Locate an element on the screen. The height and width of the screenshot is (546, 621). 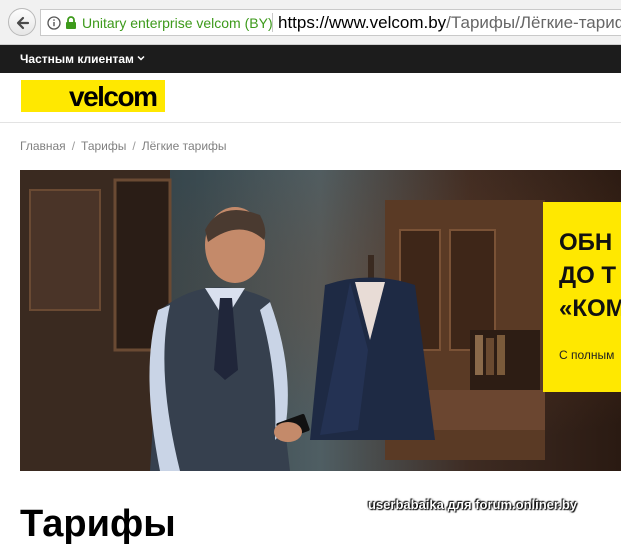
breadcrumb-home: Главная is located at coordinates (43, 146).